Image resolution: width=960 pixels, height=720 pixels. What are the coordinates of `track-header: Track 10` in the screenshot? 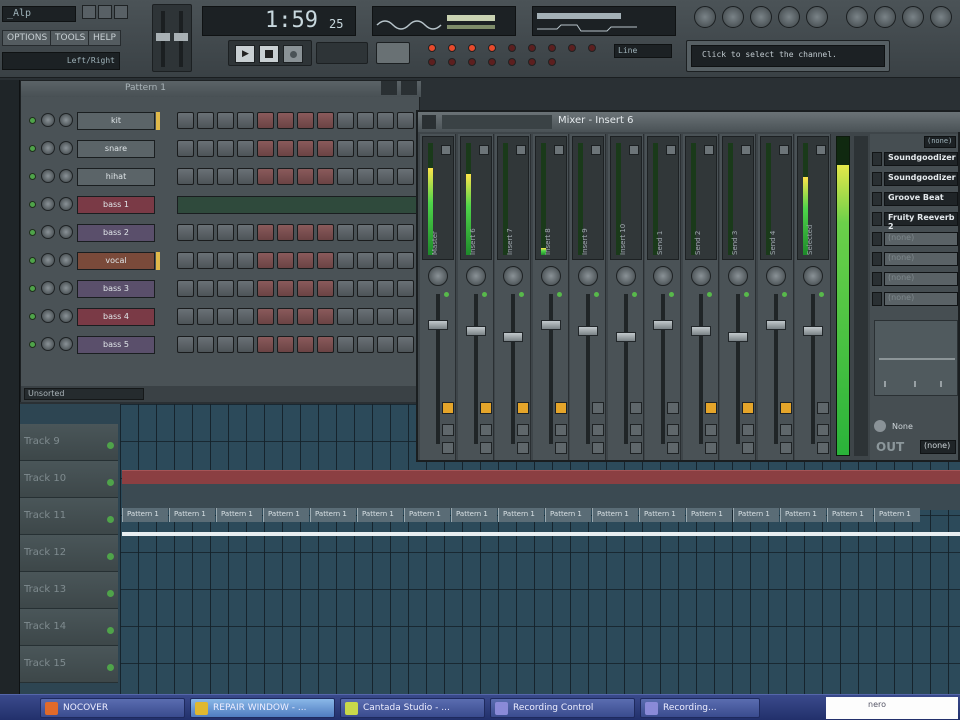 It's located at (69, 479).